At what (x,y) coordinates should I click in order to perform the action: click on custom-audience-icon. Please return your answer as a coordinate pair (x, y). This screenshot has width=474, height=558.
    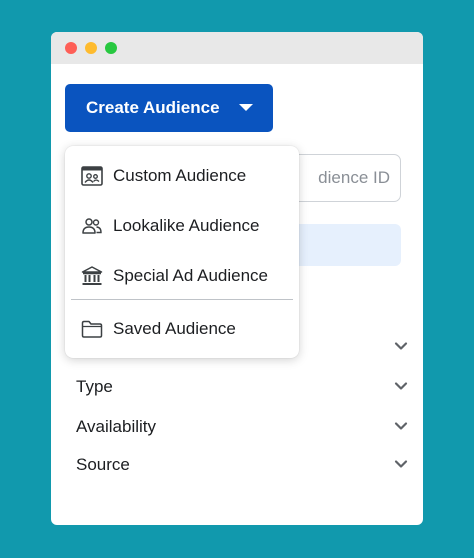
    Looking at the image, I should click on (92, 176).